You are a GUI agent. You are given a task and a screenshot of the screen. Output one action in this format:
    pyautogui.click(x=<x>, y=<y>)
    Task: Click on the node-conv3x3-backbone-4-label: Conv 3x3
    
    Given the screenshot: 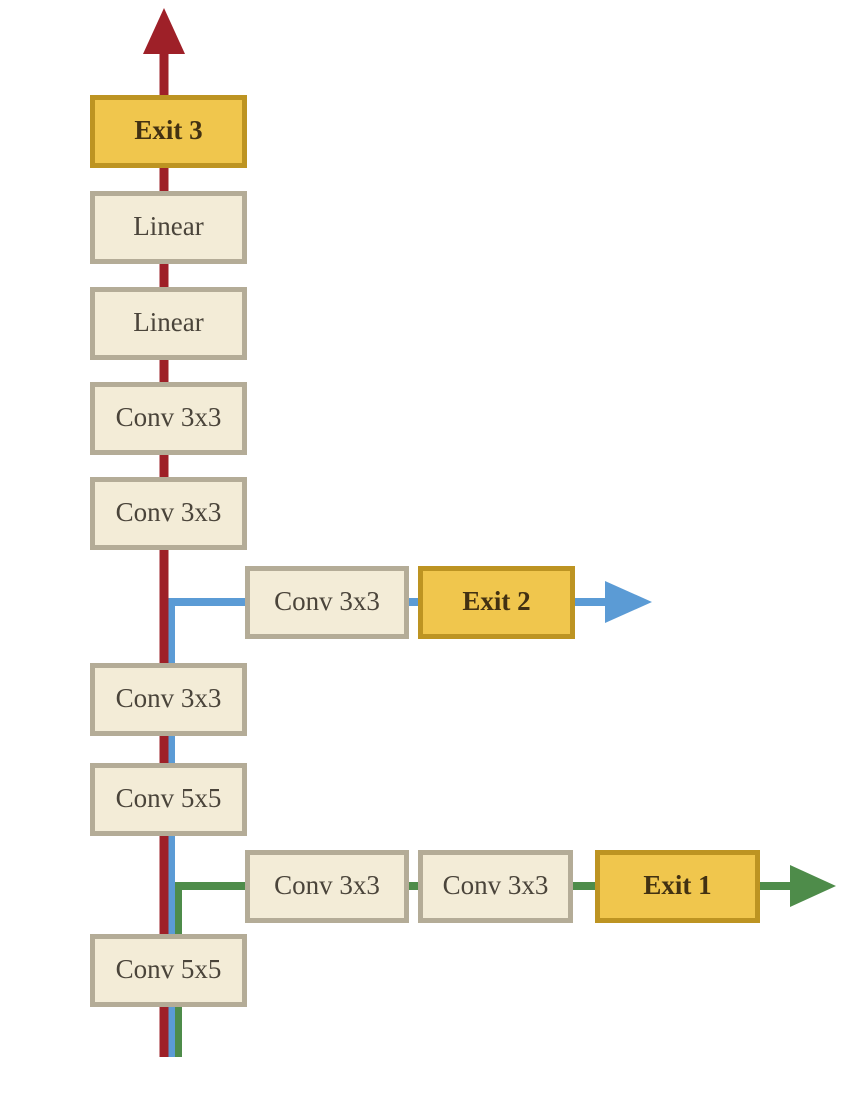 What is the action you would take?
    pyautogui.click(x=168, y=417)
    